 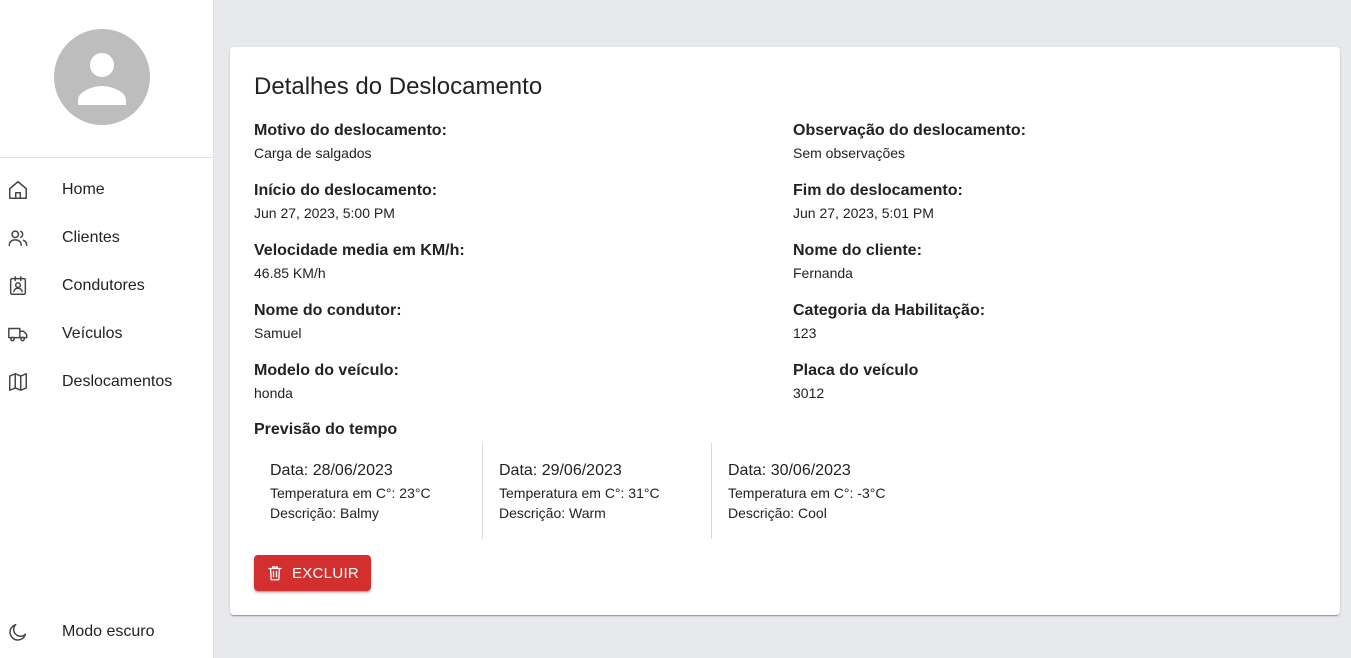 What do you see at coordinates (805, 333) in the screenshot?
I see `field-value: 123` at bounding box center [805, 333].